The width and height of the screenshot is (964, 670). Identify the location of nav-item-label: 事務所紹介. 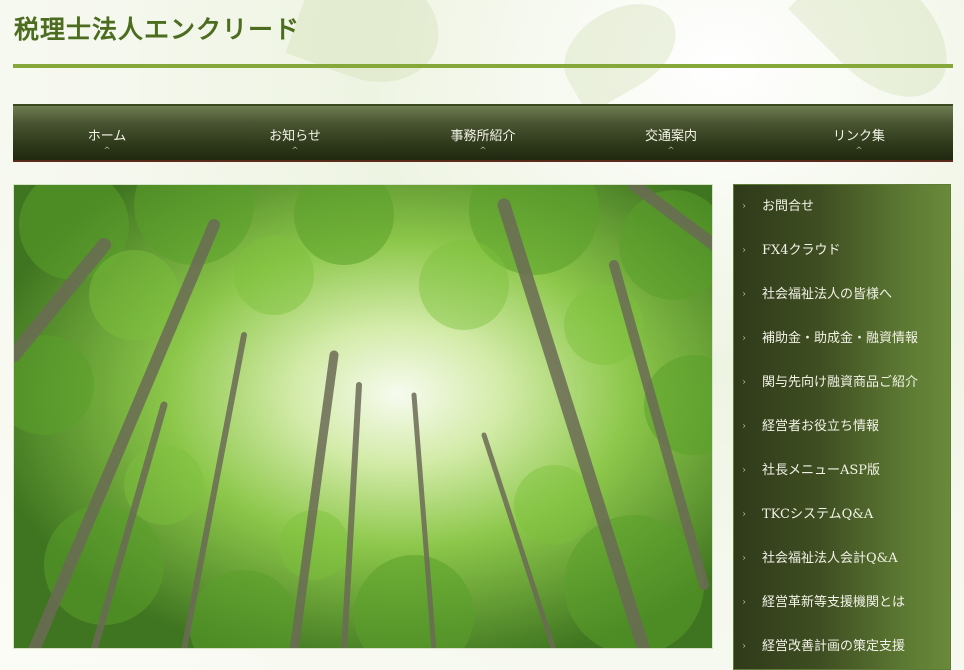
(483, 136).